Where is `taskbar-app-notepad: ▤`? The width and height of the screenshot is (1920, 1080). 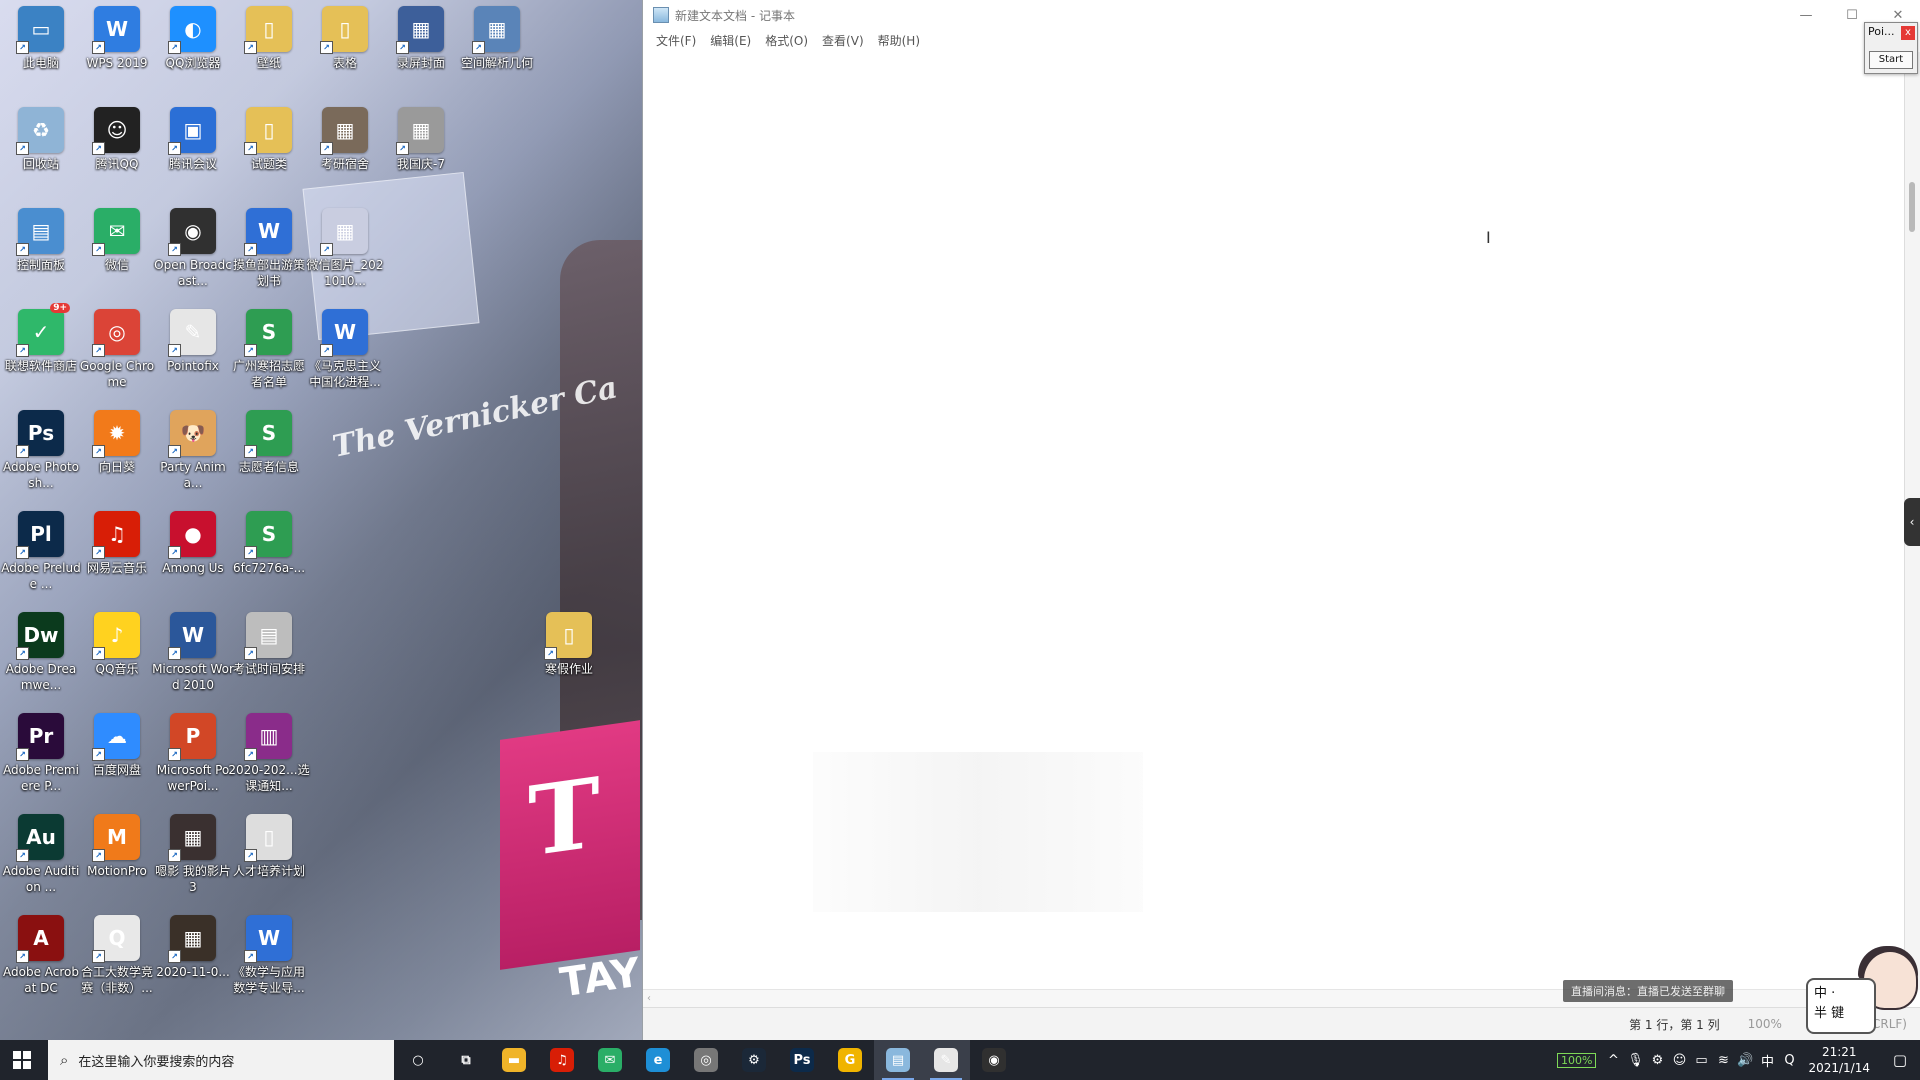 taskbar-app-notepad: ▤ is located at coordinates (898, 1060).